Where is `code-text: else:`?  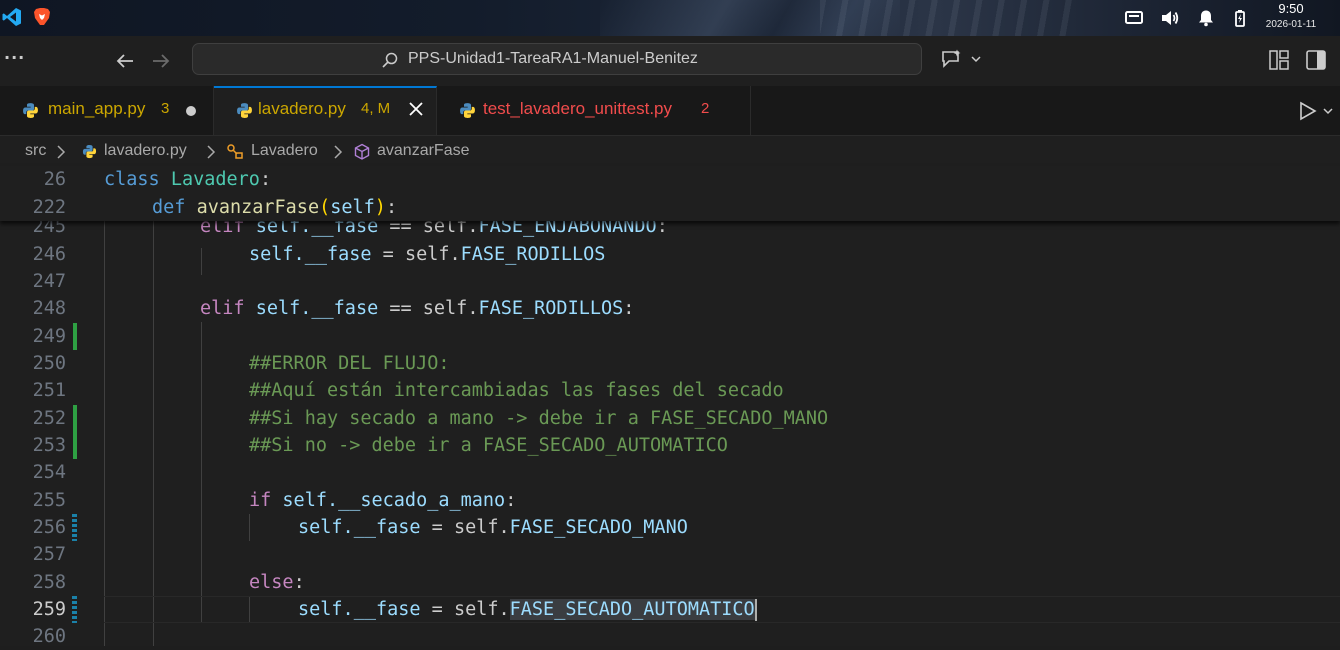
code-text: else: is located at coordinates (277, 582).